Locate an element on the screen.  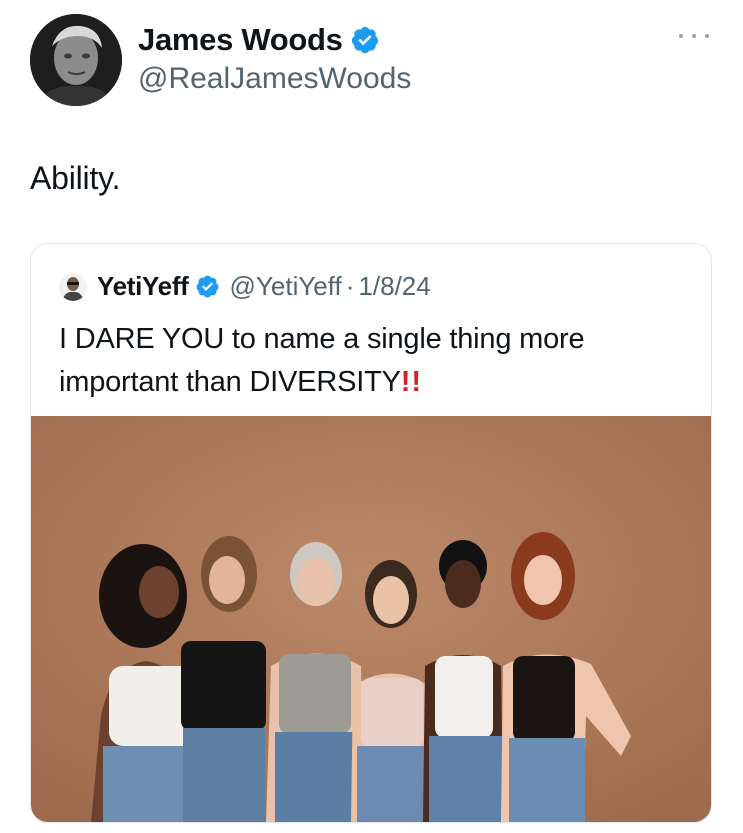
author-avatar is located at coordinates (76, 60).